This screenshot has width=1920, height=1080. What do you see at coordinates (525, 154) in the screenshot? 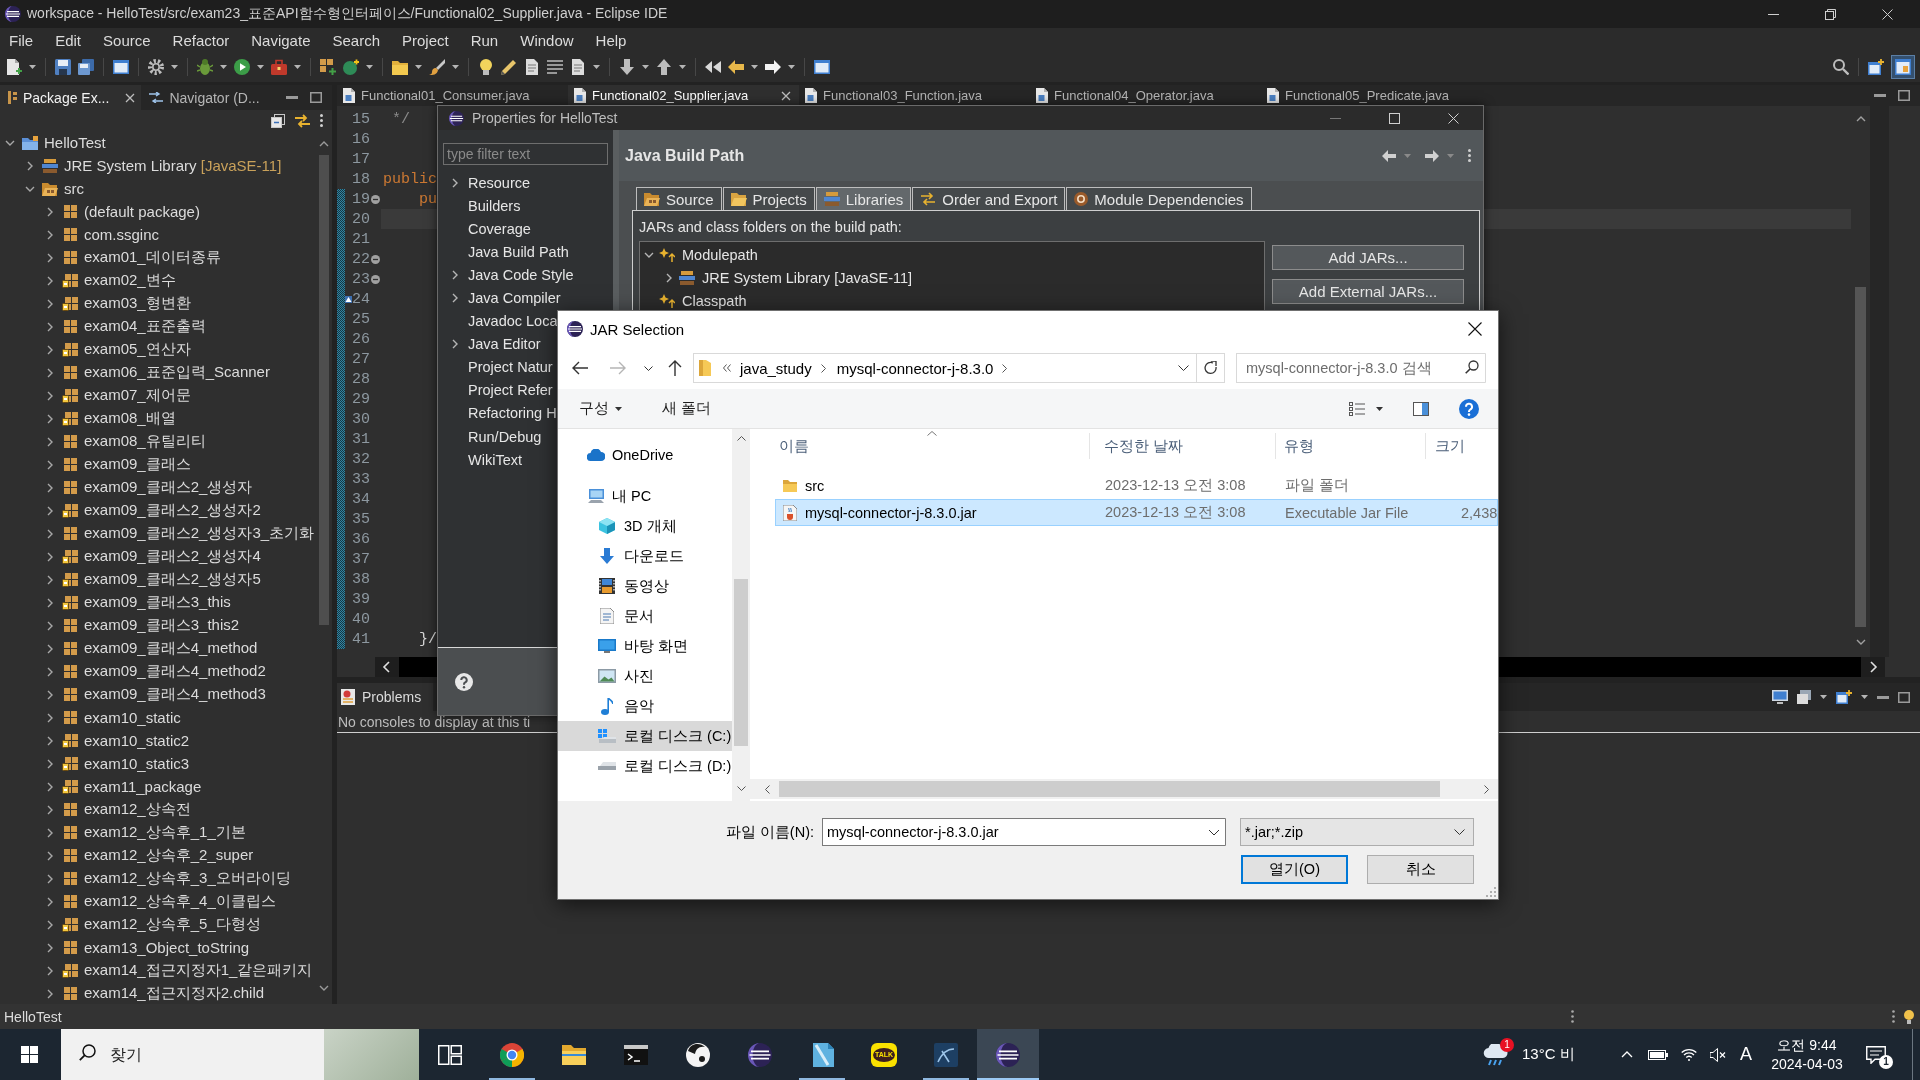
I see `filter-field: type filter text` at bounding box center [525, 154].